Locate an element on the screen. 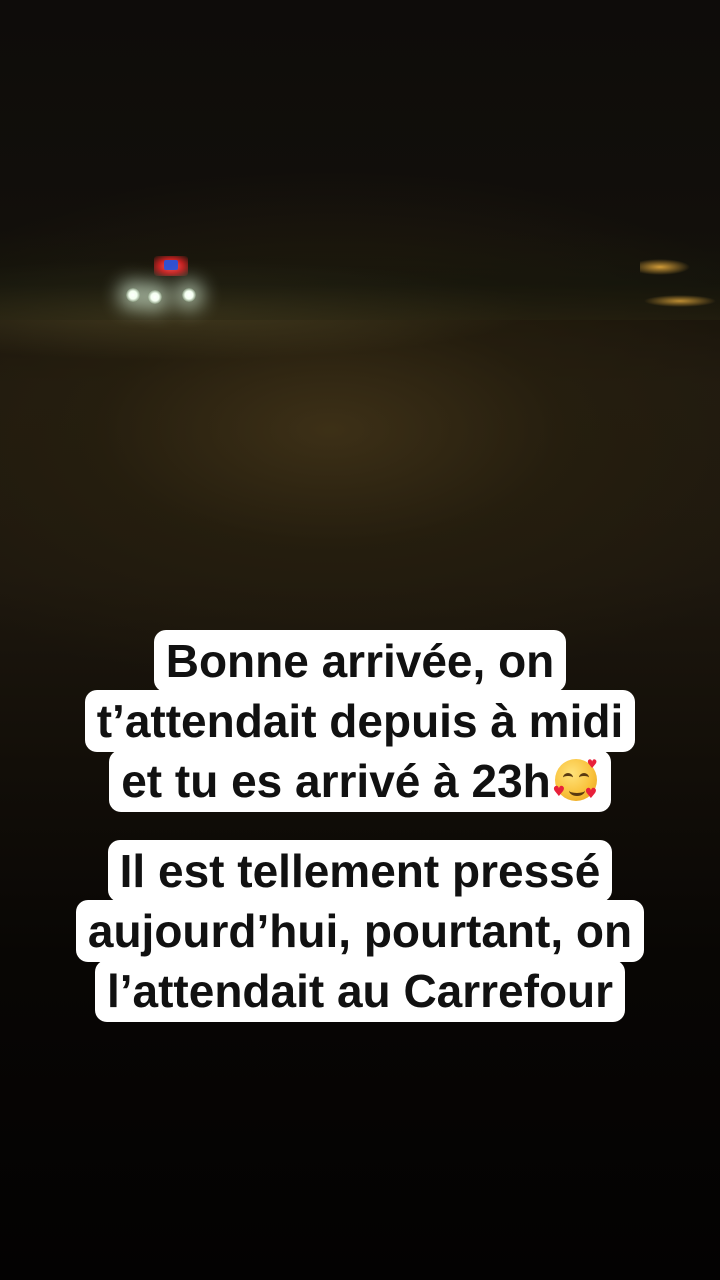 This screenshot has height=1280, width=720. caption-1-line-3: et tu es arrivé à 23h ♥ ♥ ♥ is located at coordinates (360, 781).